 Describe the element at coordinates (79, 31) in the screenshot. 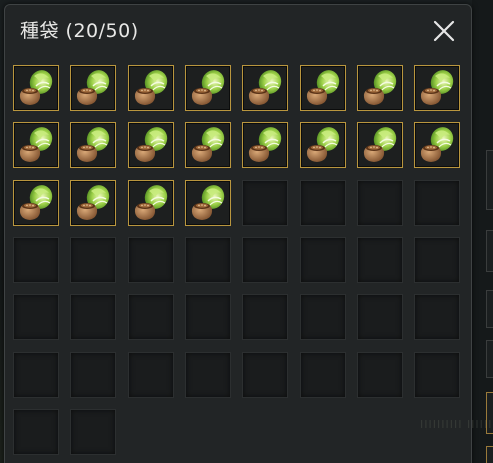

I see `window-title: 種袋 (20/50)` at that location.